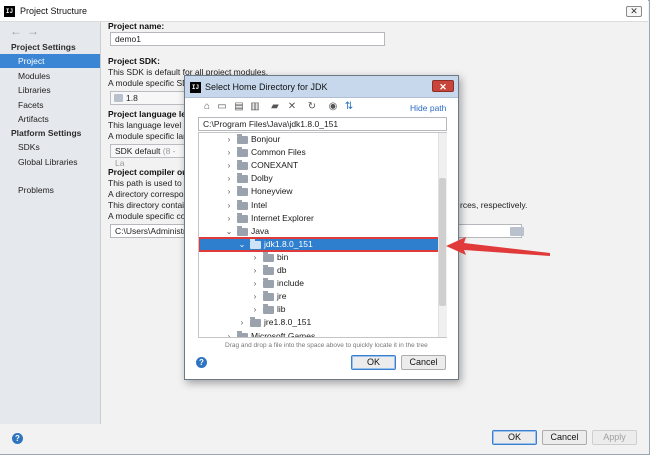 Image resolution: width=650 pixels, height=455 pixels. What do you see at coordinates (50, 119) in the screenshot?
I see `sidebar-item-artifacts: Artifacts` at bounding box center [50, 119].